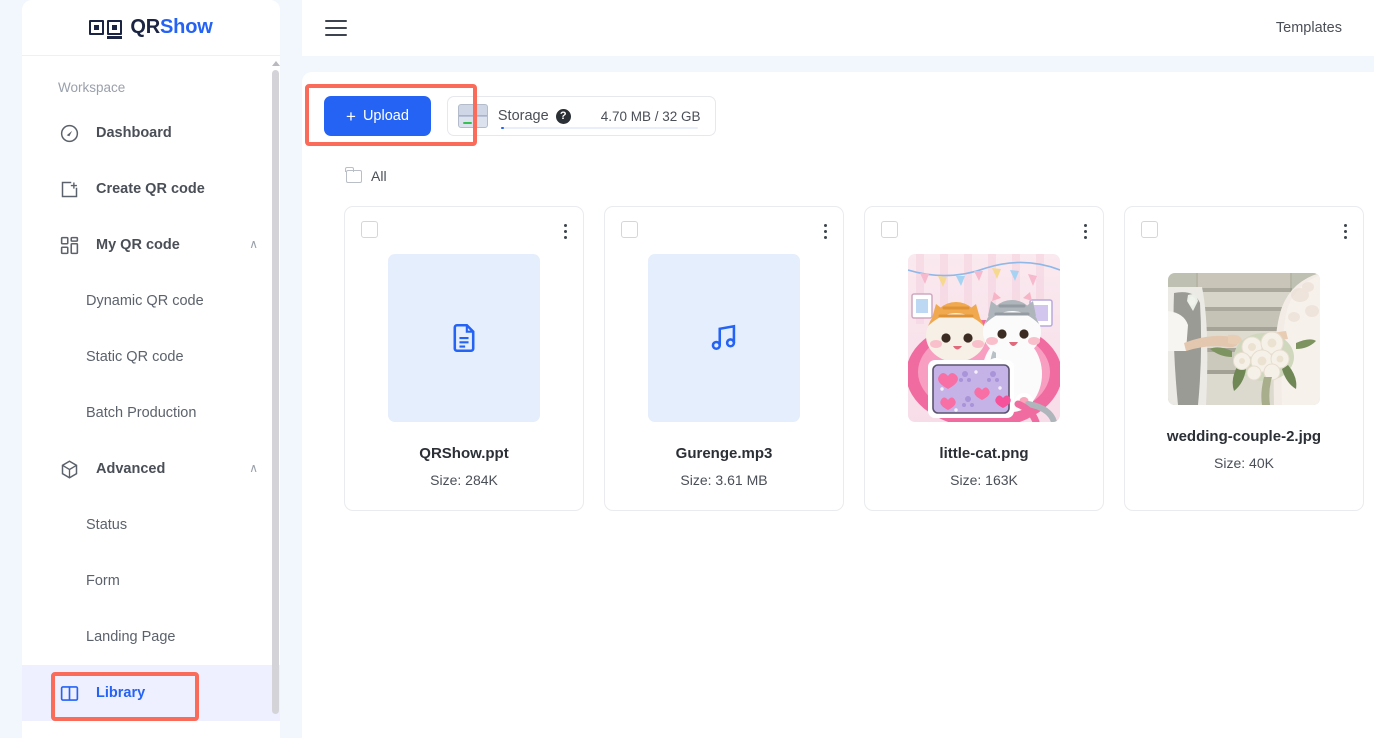 This screenshot has height=738, width=1374. I want to click on sidebar-item-batch-production: Batch Production, so click(151, 413).